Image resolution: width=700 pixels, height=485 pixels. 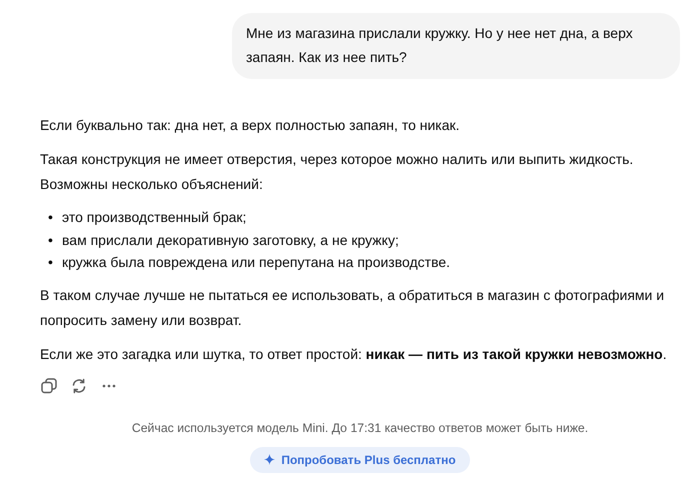 I want to click on copy-icon, so click(x=49, y=385).